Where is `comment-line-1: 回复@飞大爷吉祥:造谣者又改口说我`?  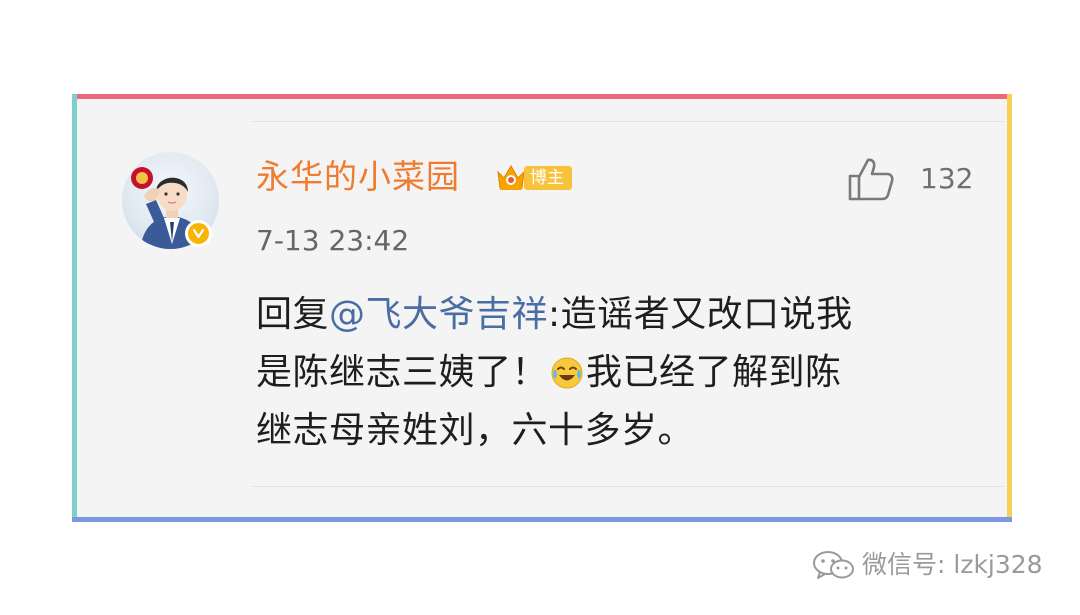
comment-line-1: 回复@飞大爷吉祥:造谣者又改口说我 is located at coordinates (606, 315).